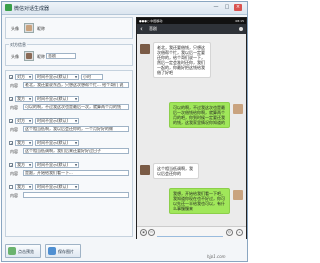  I want to click on preview-button: 点击预览, so click(23, 251).